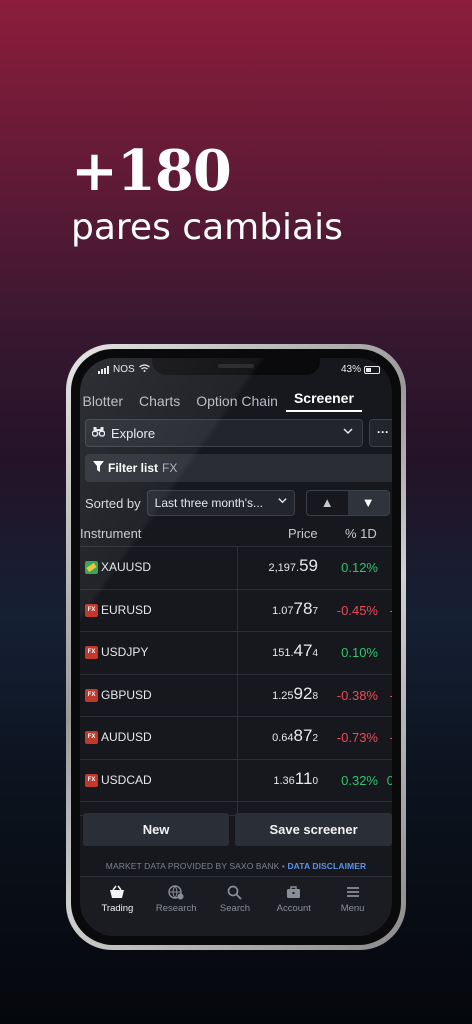 The image size is (472, 1024). I want to click on bottom-nav: Trading Research Search Account Menu, so click(236, 906).